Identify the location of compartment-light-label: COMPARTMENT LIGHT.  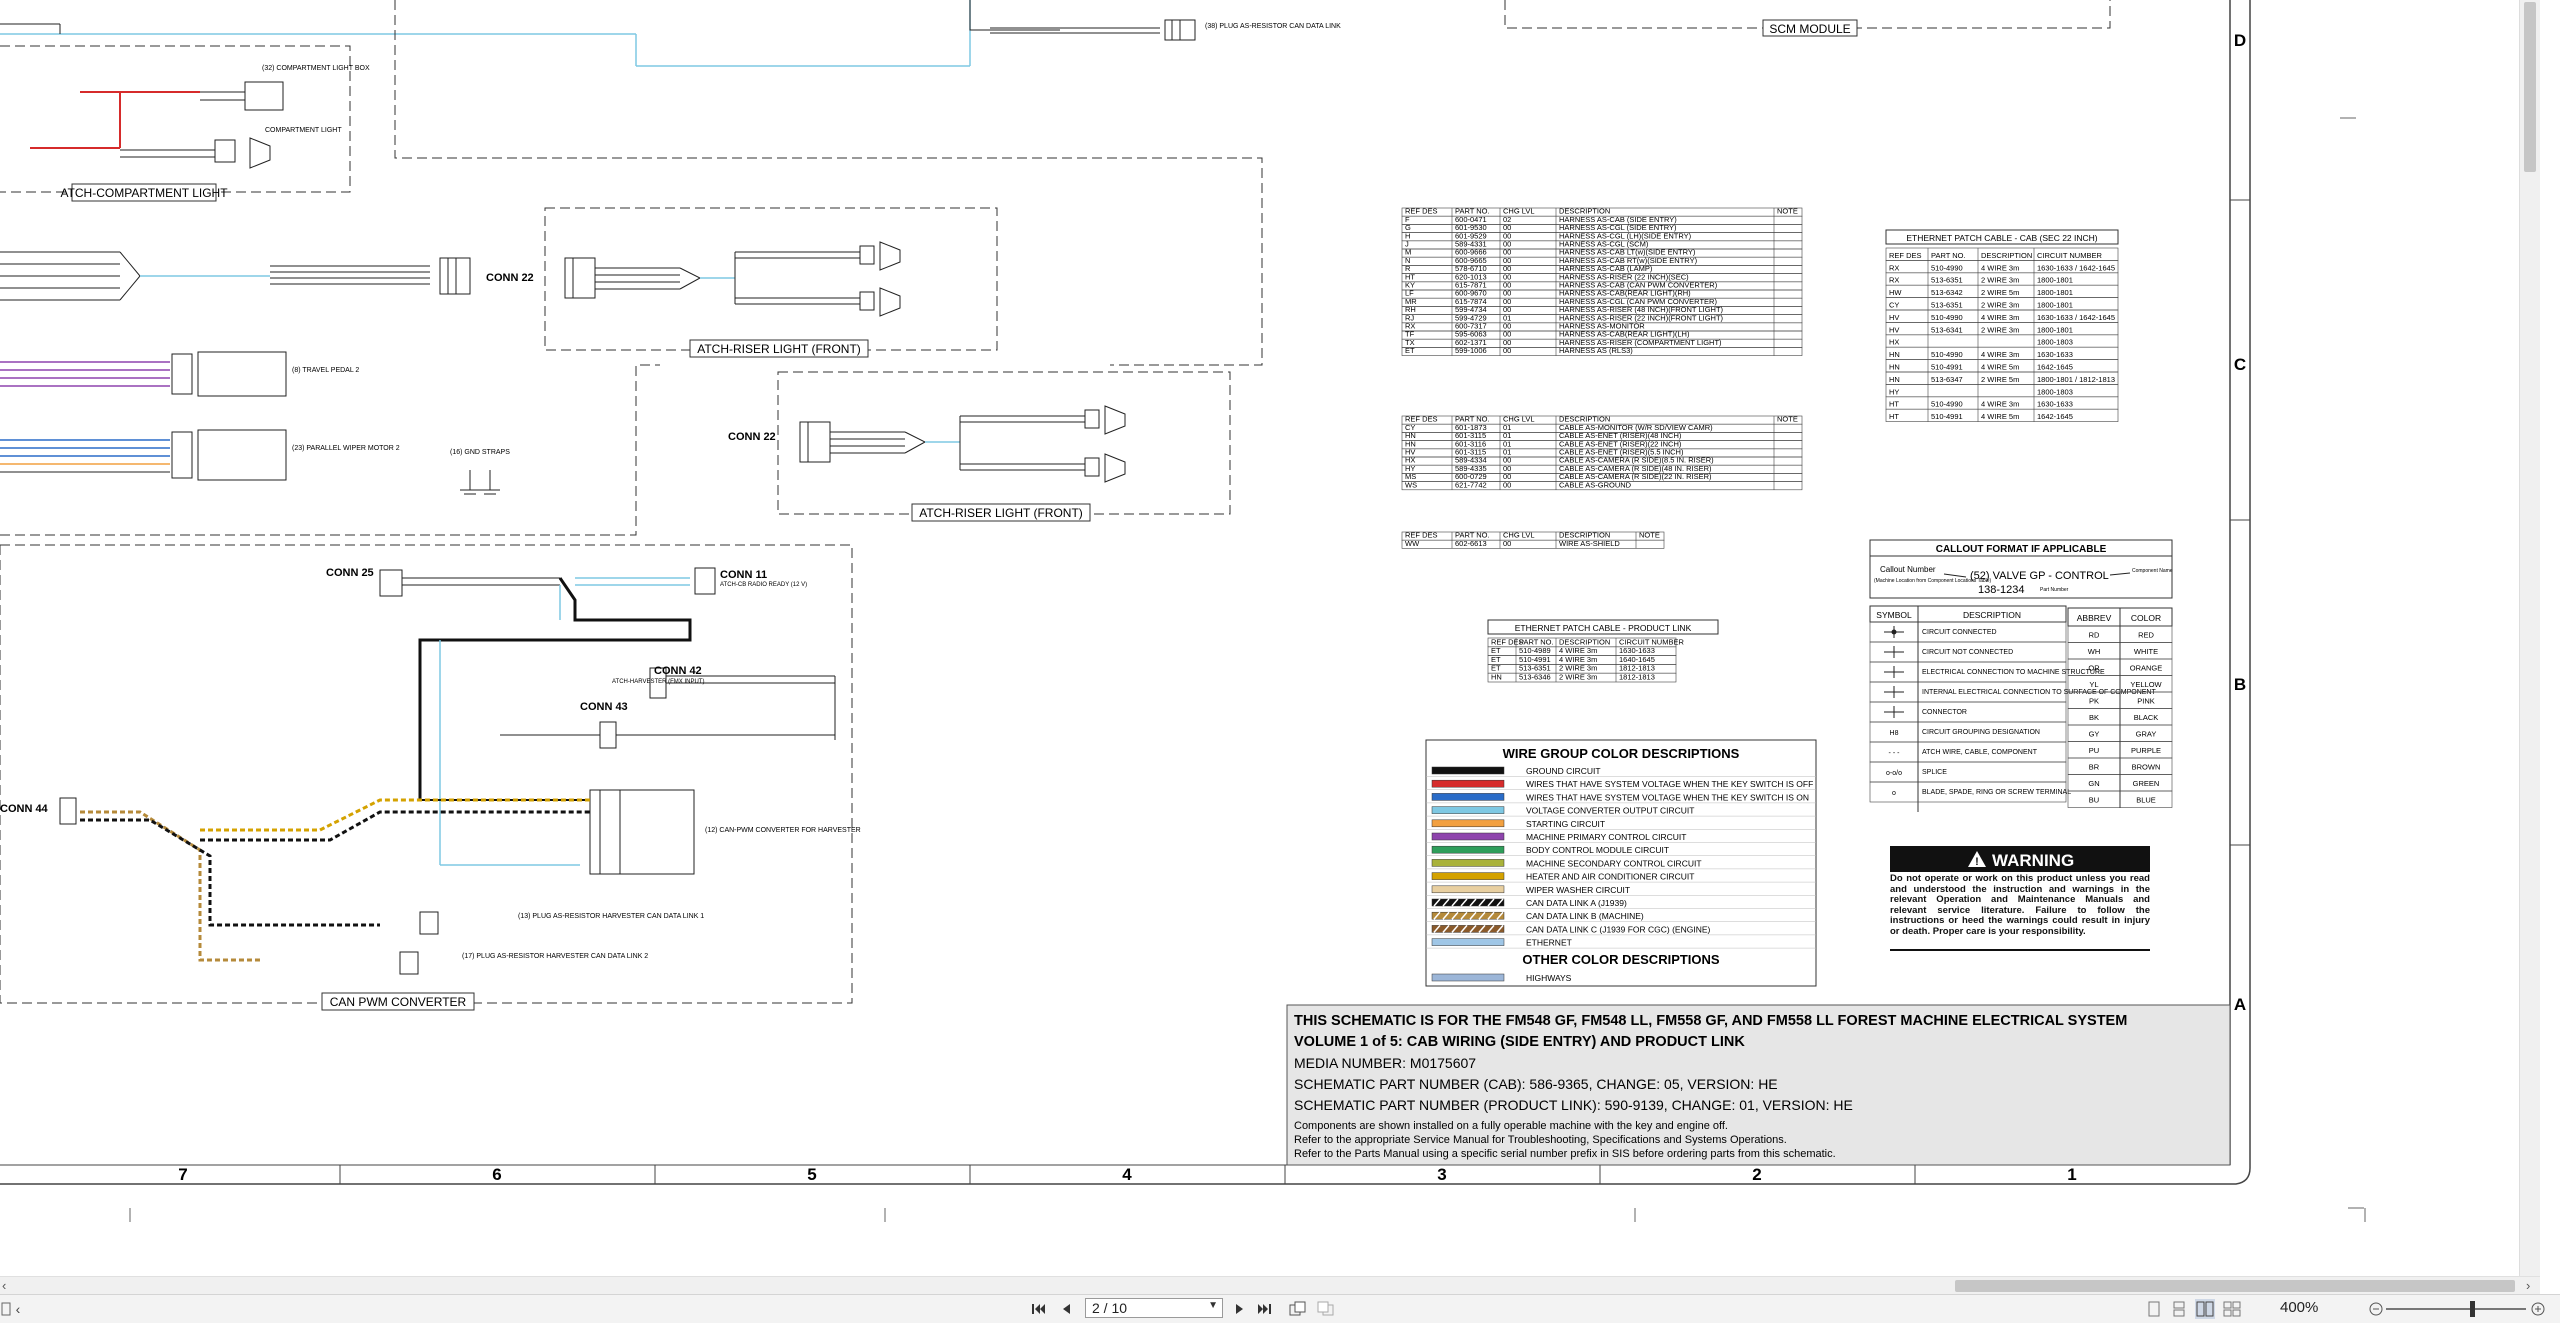
(303, 130).